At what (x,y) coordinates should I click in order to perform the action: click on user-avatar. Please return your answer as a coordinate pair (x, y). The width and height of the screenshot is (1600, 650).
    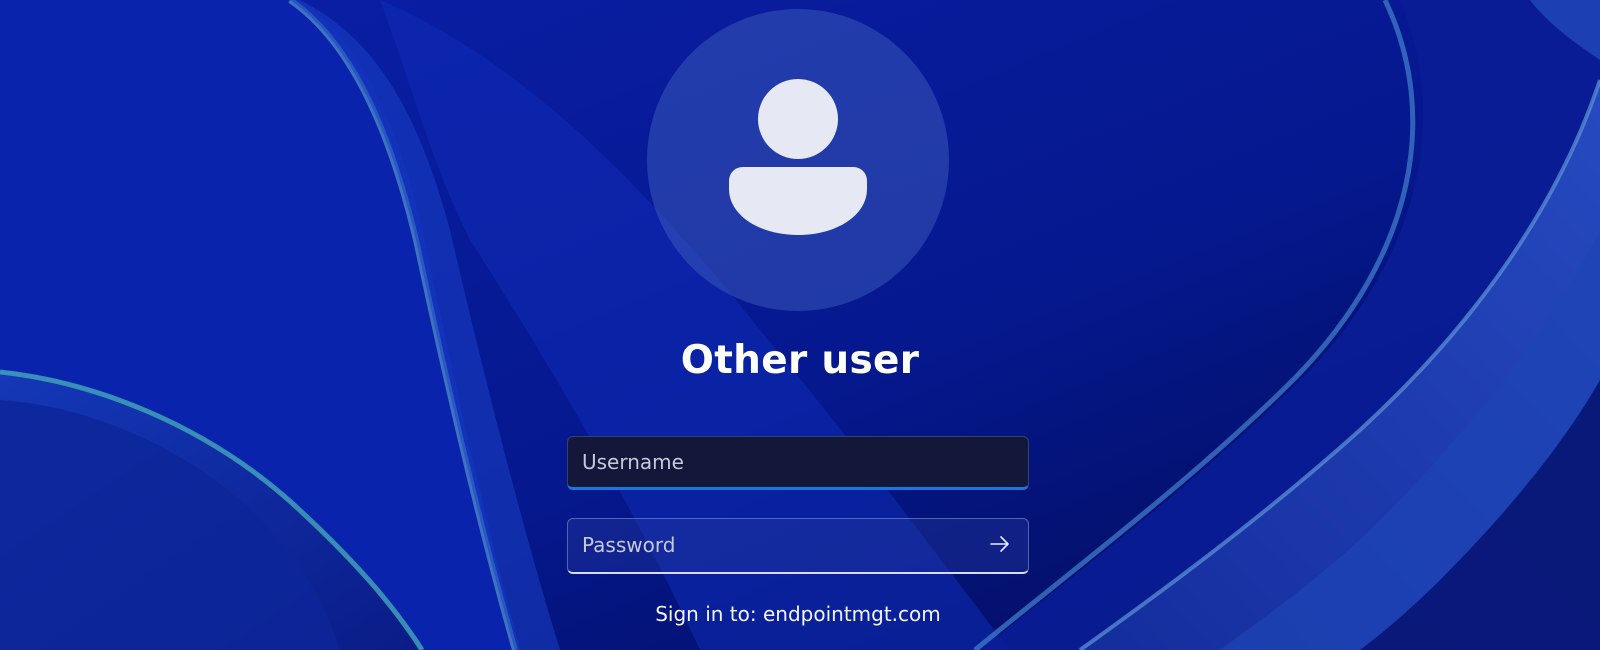
    Looking at the image, I should click on (798, 160).